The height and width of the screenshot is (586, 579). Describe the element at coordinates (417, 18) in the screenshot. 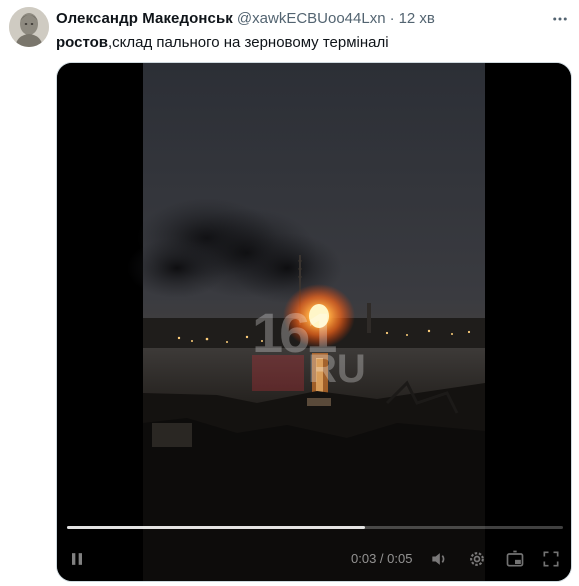

I see `timestamp: 12 хв` at that location.